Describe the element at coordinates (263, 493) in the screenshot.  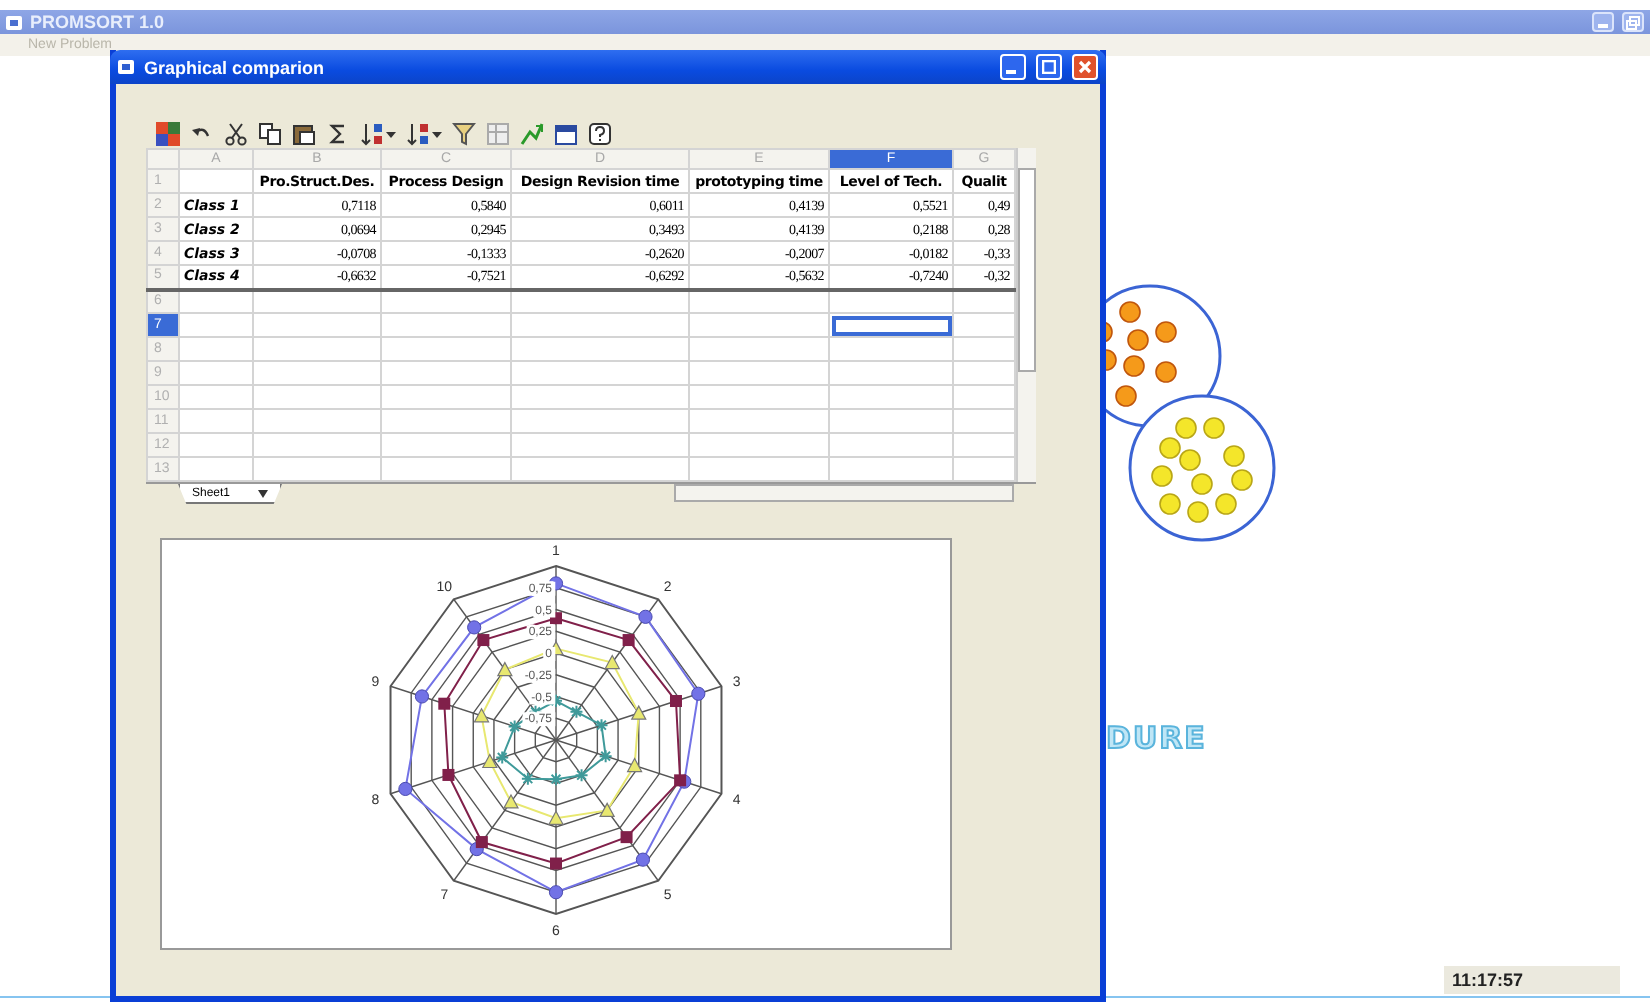
I see `caret-icon` at that location.